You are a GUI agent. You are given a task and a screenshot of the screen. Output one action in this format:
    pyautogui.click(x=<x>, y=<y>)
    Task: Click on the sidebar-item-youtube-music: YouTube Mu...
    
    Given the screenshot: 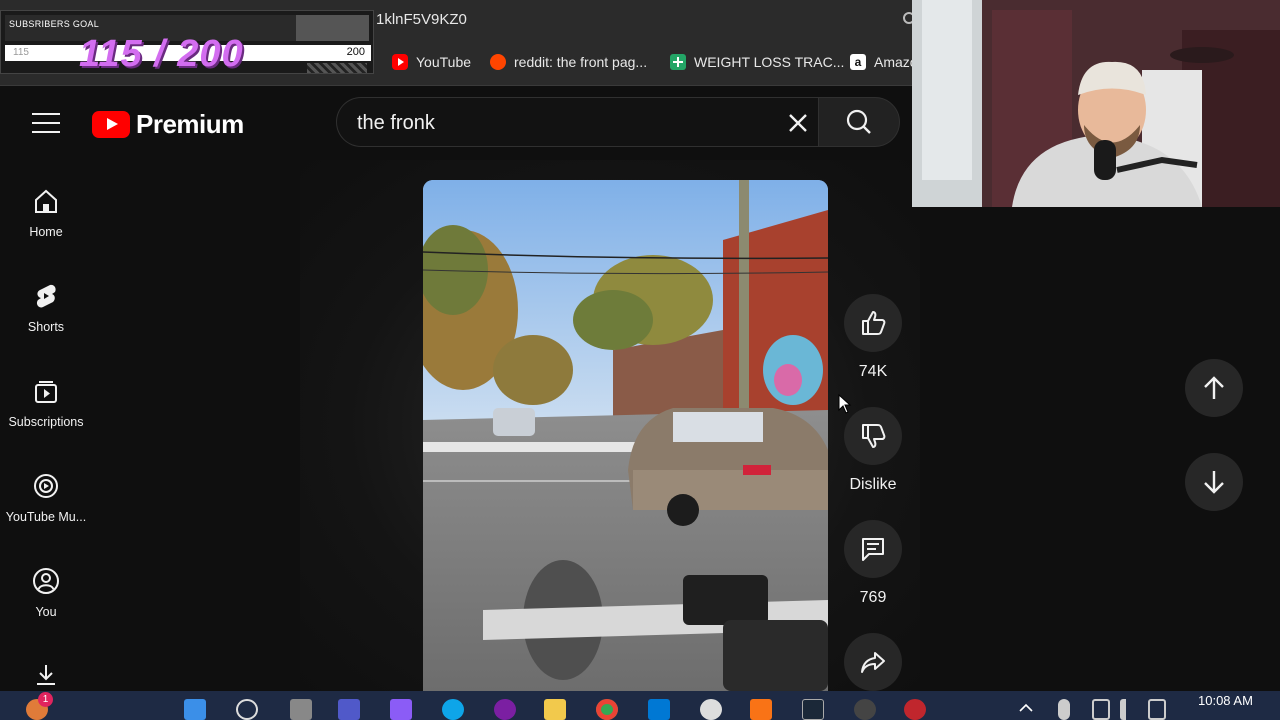 What is the action you would take?
    pyautogui.click(x=46, y=498)
    